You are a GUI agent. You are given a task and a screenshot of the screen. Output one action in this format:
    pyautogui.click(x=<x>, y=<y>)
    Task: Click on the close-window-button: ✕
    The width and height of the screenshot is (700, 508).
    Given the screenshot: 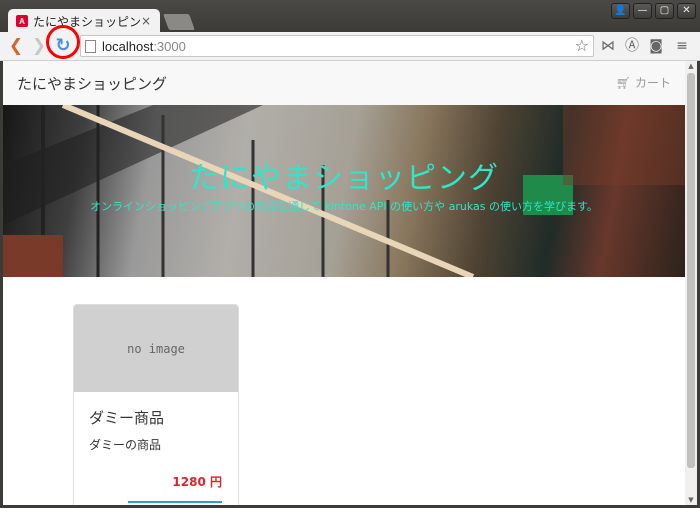 What is the action you would take?
    pyautogui.click(x=686, y=11)
    